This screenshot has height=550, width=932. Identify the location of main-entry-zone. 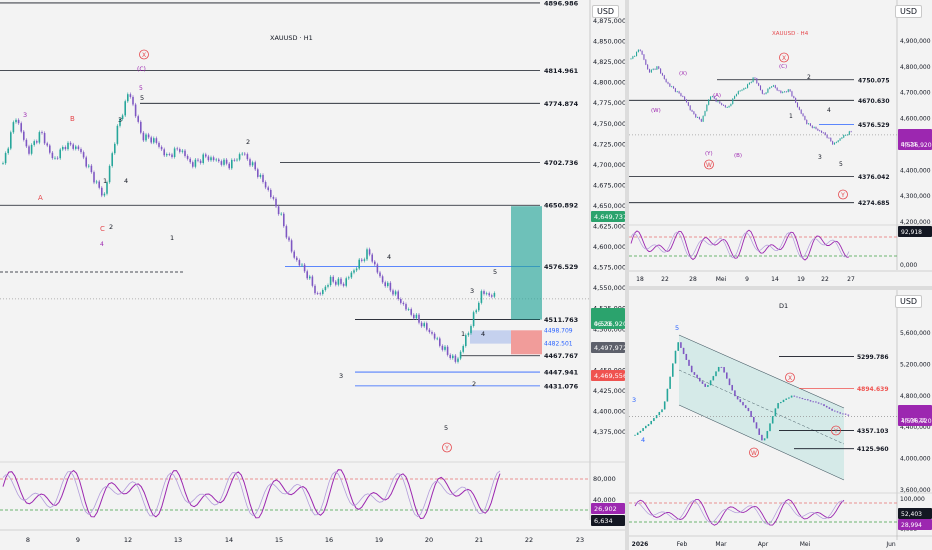
(490, 337).